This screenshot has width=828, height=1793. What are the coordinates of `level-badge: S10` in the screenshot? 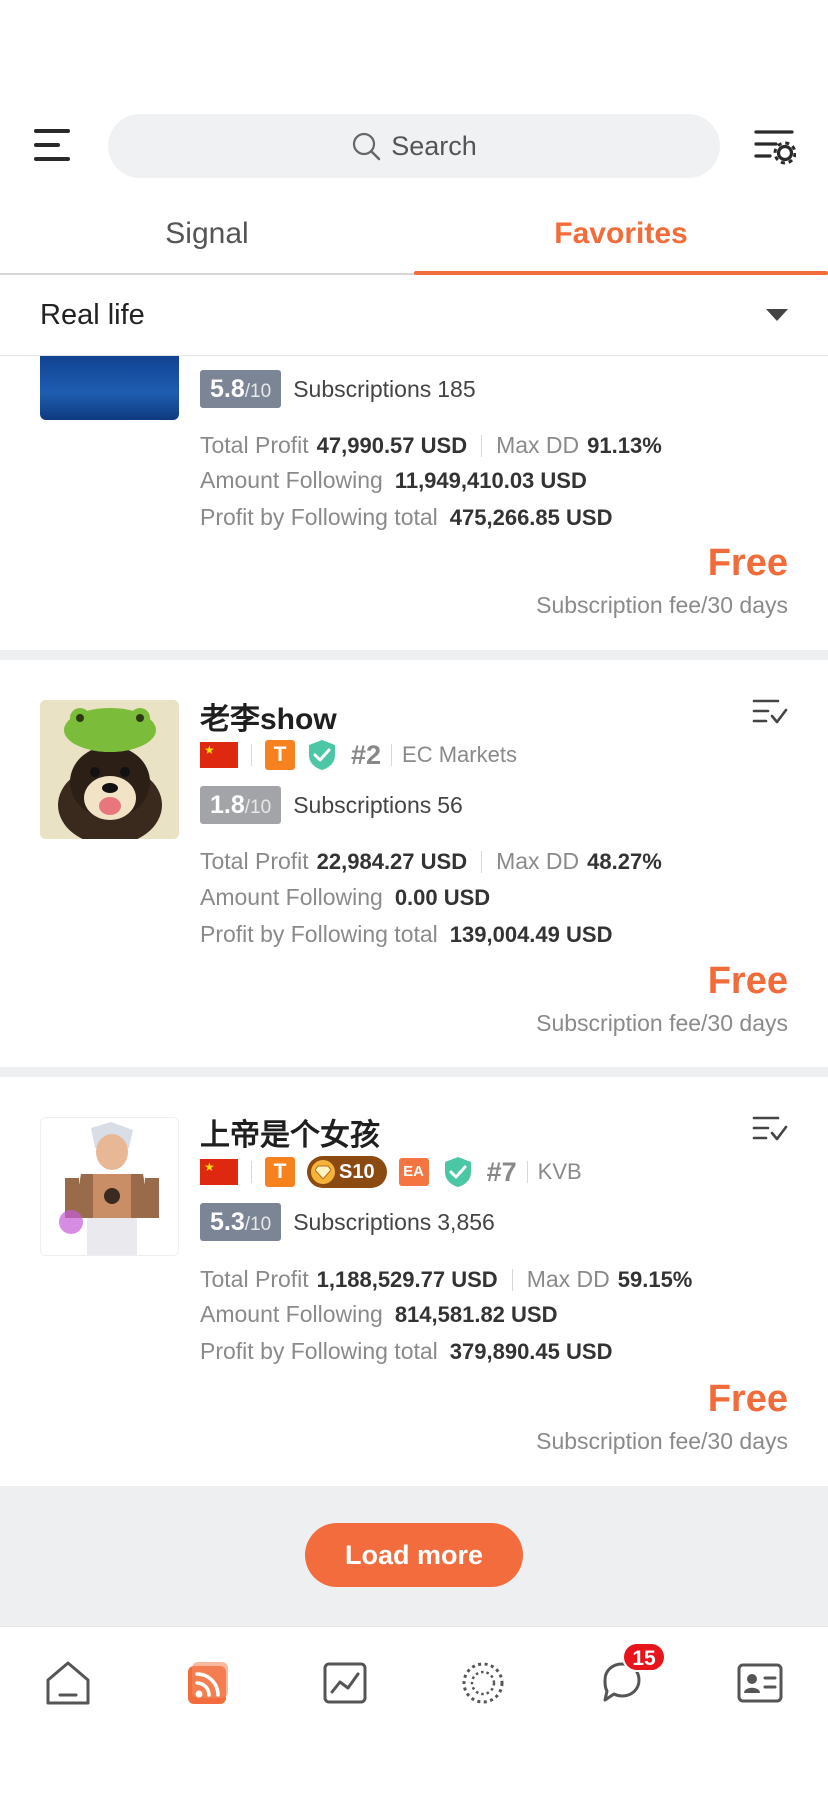 It's located at (347, 1172).